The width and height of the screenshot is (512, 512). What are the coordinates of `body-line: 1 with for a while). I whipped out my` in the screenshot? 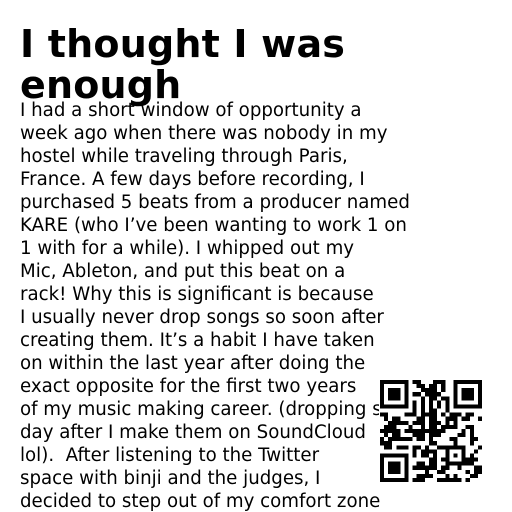 It's located at (187, 248).